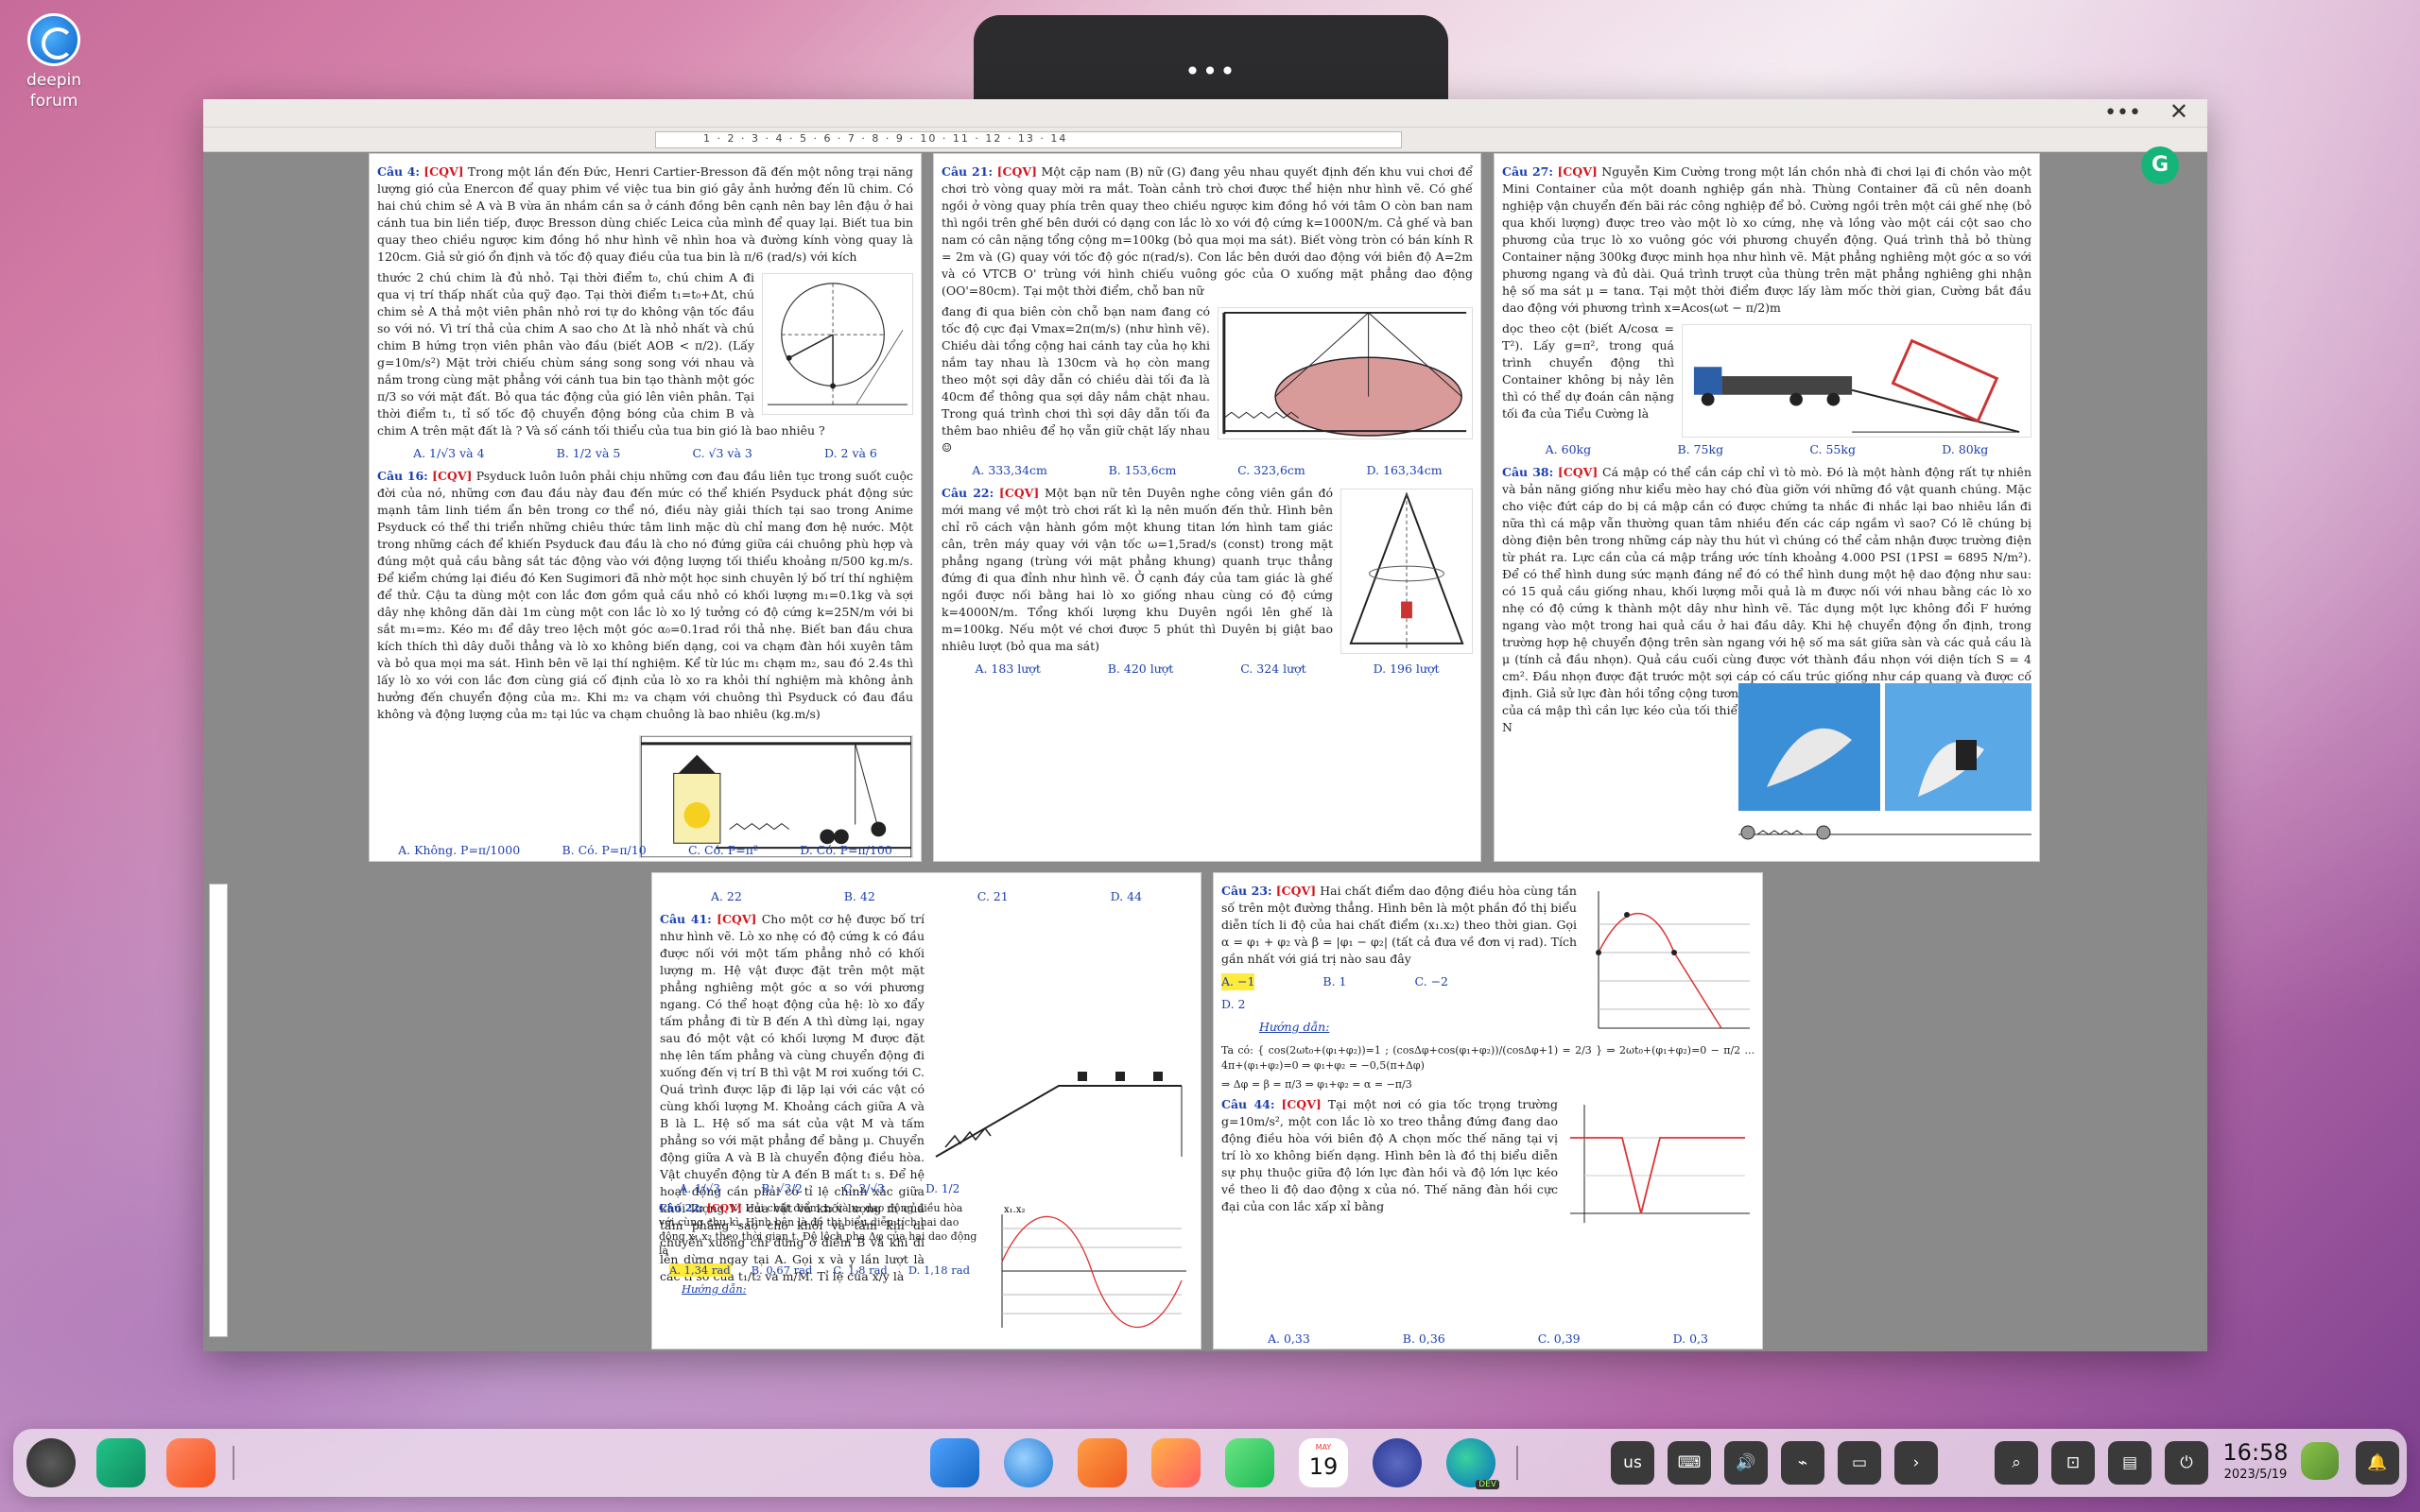  I want to click on q22b-guide-link: Hướng dẫn:, so click(831, 1289).